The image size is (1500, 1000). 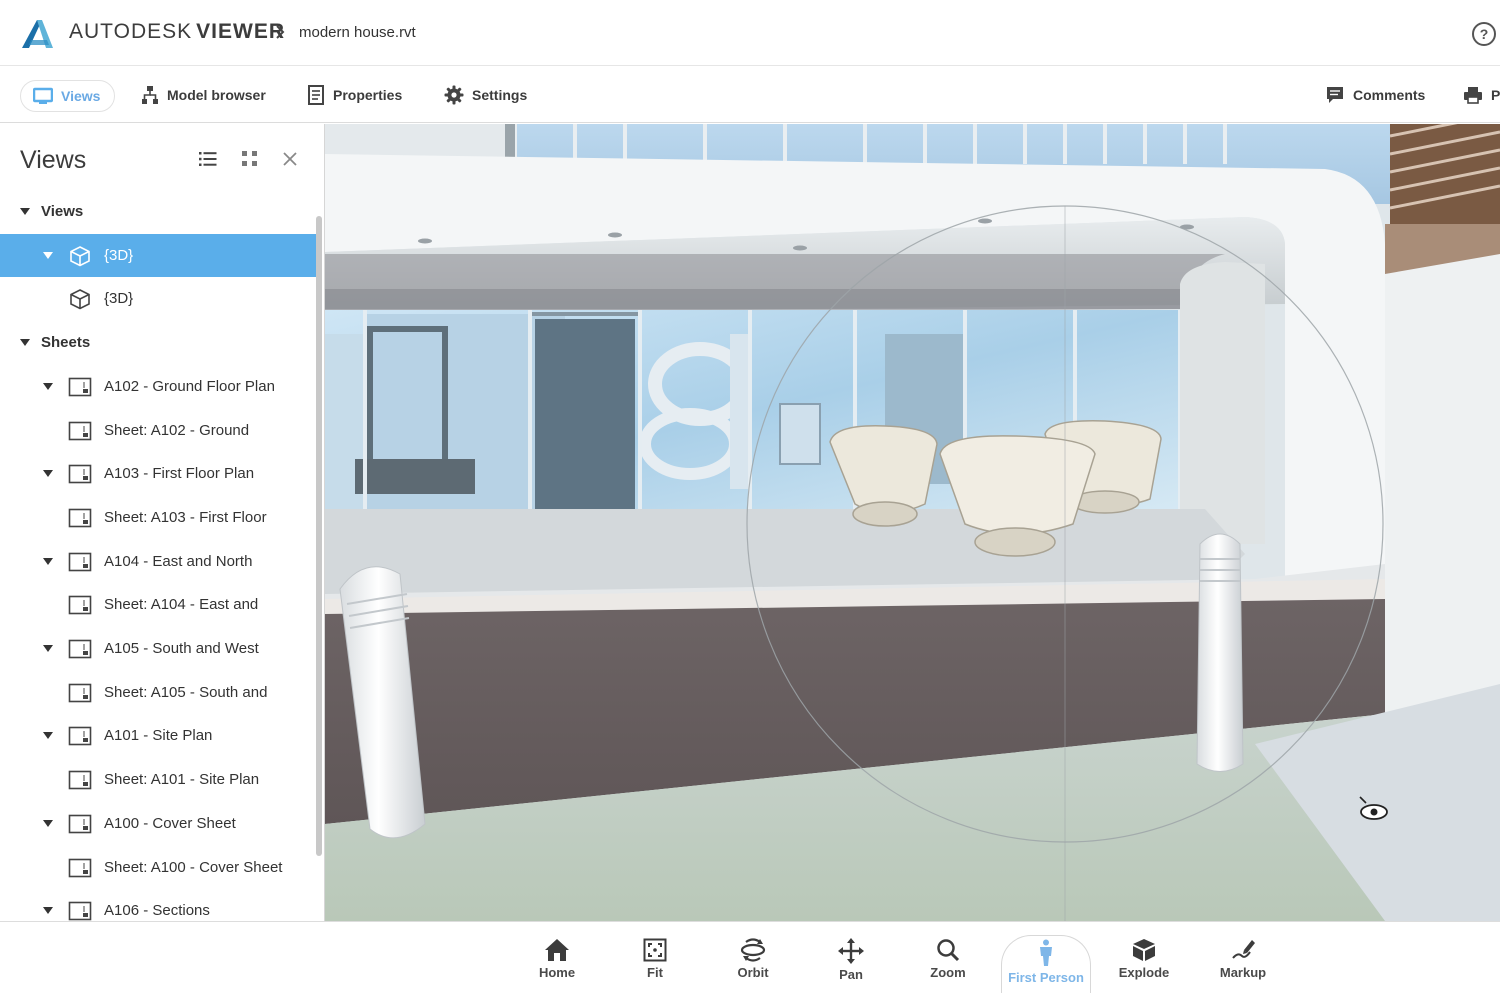 I want to click on fit-label: Fit, so click(x=655, y=972).